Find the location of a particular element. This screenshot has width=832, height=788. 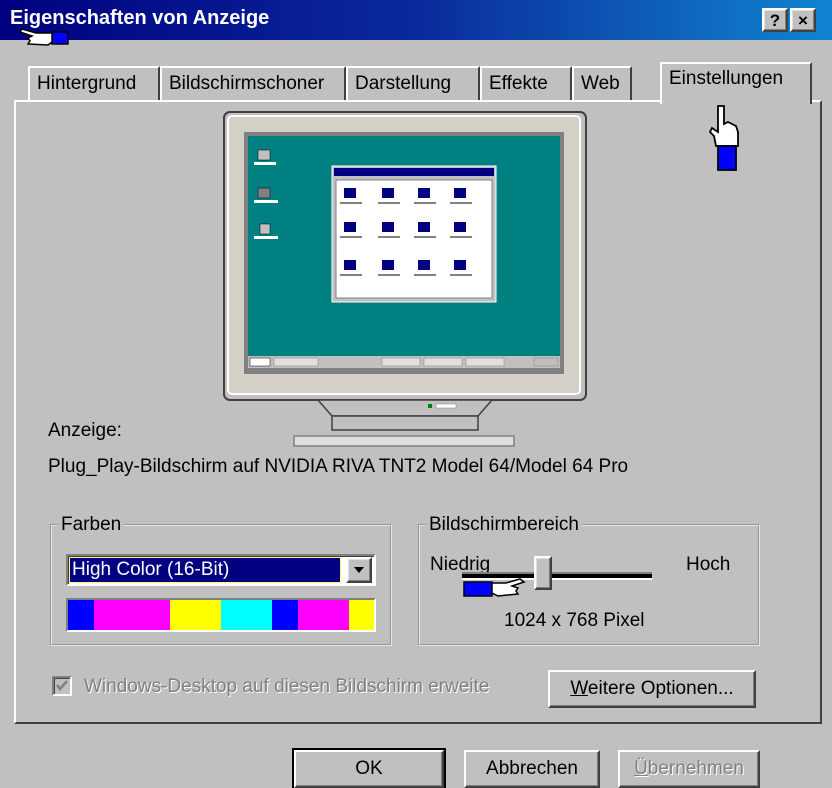

colors-group-label: Farben is located at coordinates (91, 524).